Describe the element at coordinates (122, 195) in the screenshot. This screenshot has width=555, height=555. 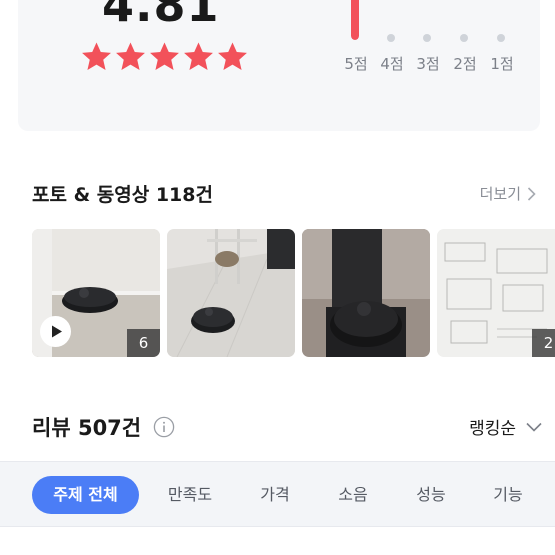
I see `photo-section-title: 포토 & 동영상 118건` at that location.